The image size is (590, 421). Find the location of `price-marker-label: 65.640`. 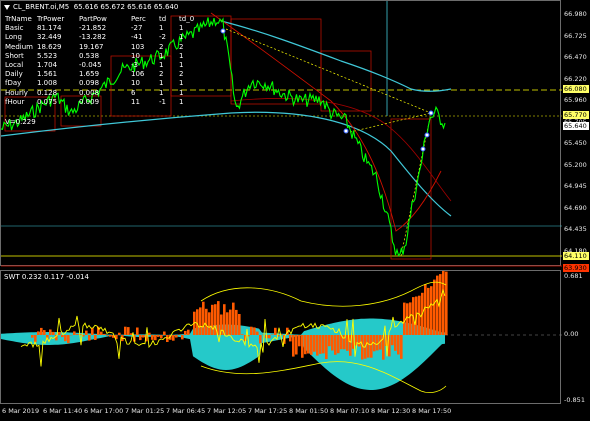

price-marker-label: 65.640 is located at coordinates (576, 126).